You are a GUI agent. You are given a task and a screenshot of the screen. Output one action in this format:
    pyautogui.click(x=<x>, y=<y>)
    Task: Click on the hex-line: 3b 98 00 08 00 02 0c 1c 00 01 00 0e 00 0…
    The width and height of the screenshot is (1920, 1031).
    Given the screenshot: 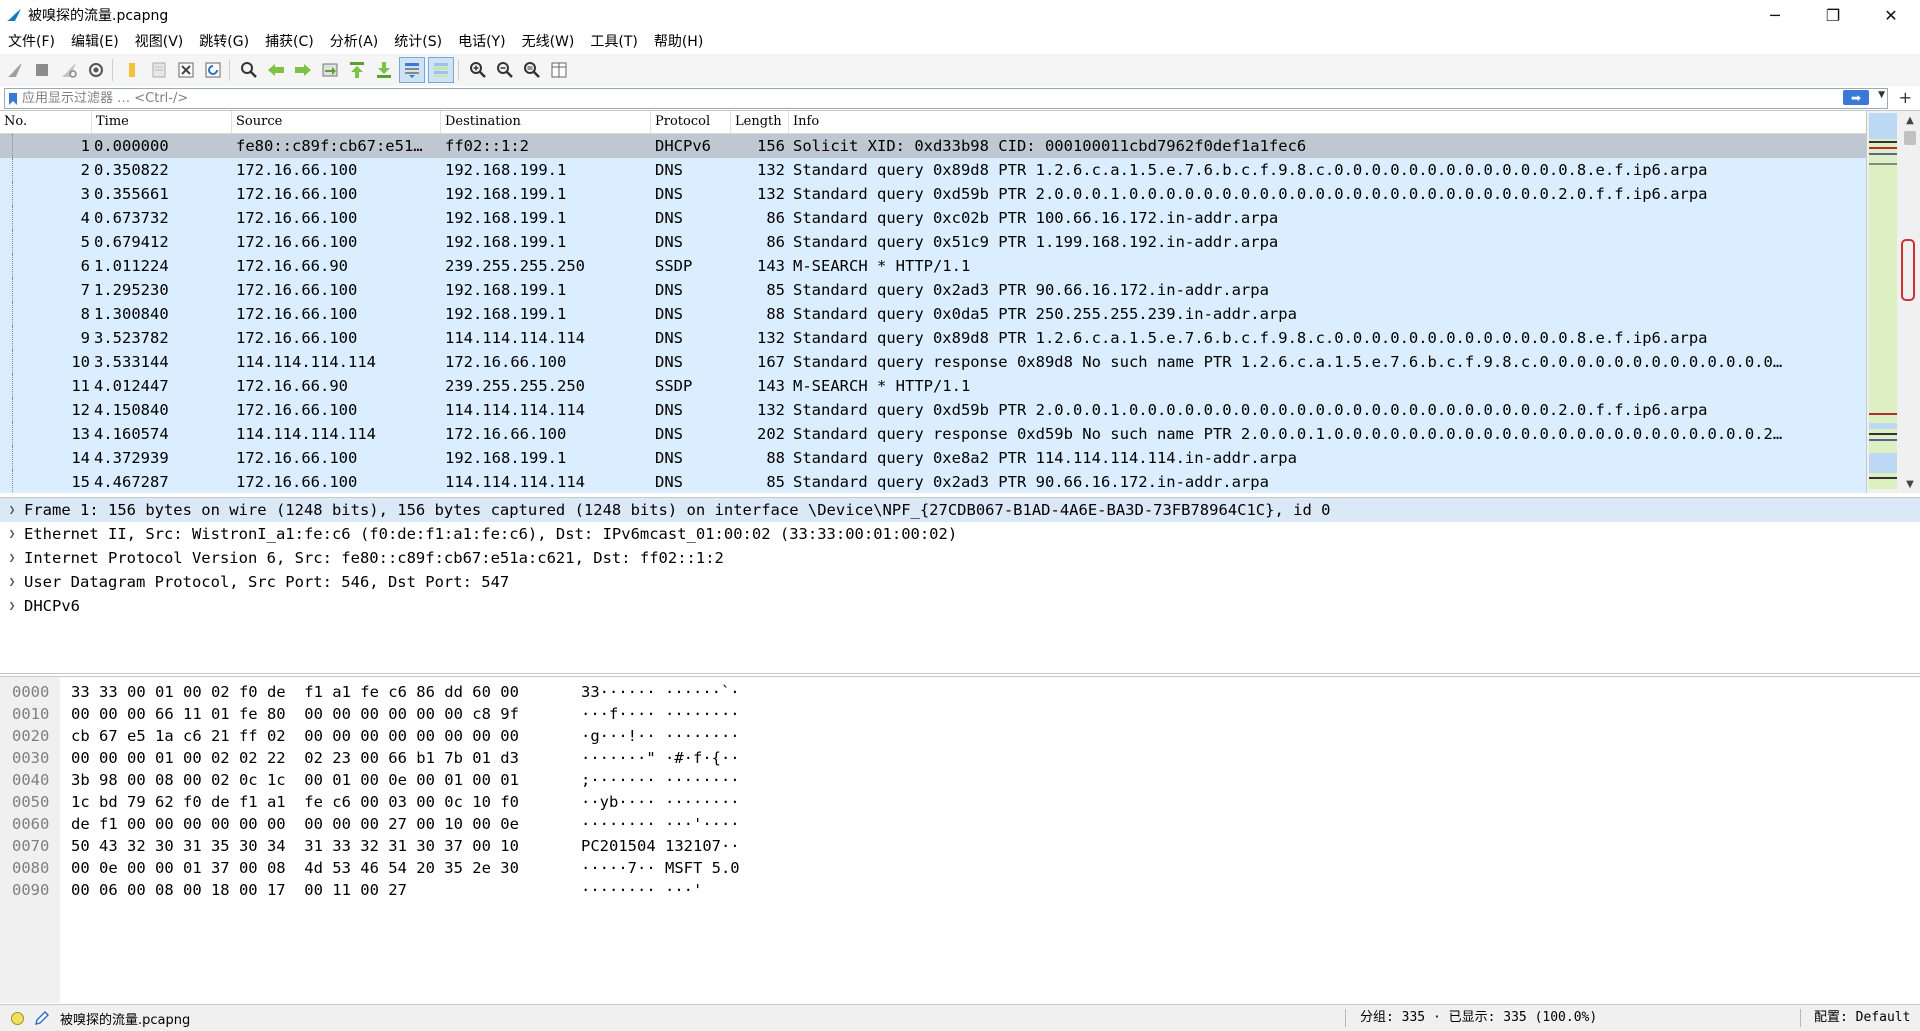 What is the action you would take?
    pyautogui.click(x=295, y=780)
    